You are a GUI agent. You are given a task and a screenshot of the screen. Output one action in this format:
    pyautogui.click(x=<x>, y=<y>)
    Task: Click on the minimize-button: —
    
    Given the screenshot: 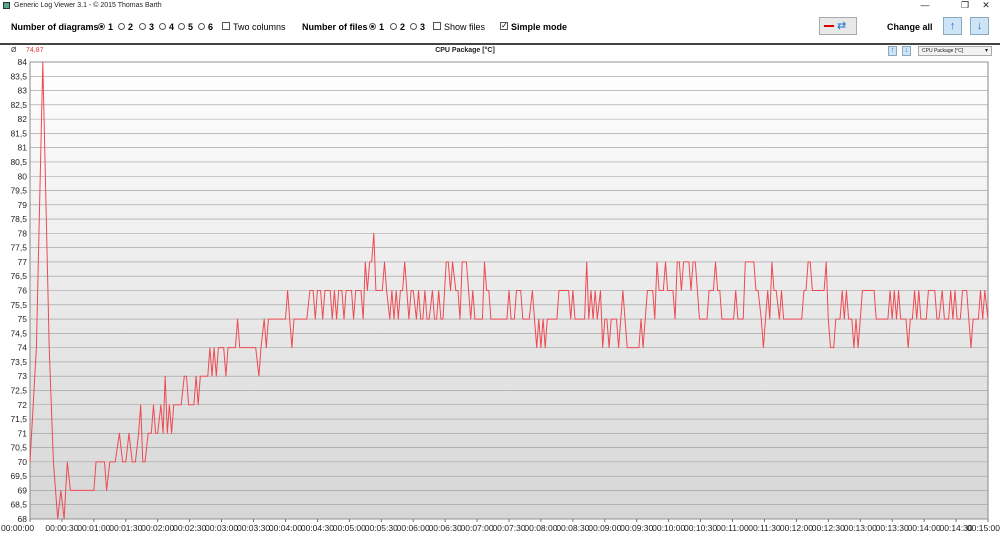 What is the action you would take?
    pyautogui.click(x=925, y=5)
    